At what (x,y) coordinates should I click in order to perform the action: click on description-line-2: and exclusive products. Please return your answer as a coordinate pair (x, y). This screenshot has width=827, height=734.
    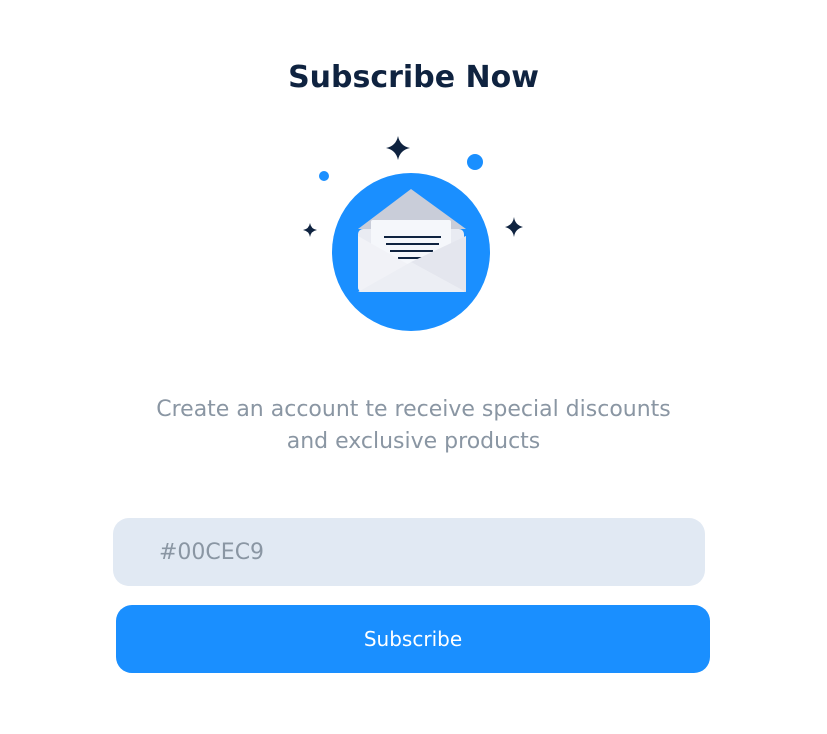
    Looking at the image, I should click on (413, 441).